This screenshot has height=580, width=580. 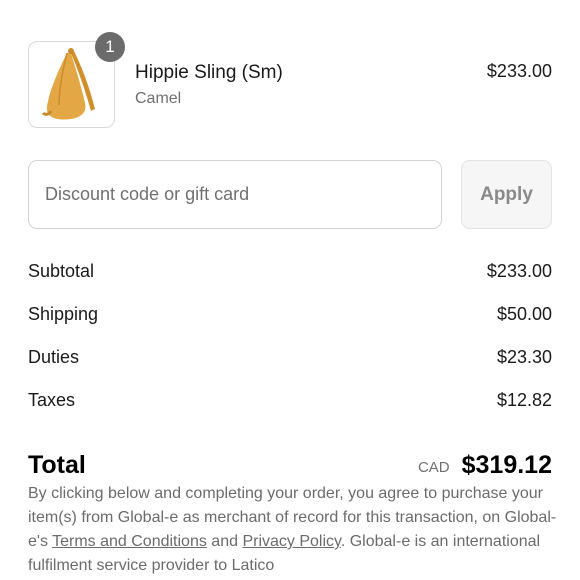 I want to click on product-thumbnail-wrap: 1, so click(x=76, y=80).